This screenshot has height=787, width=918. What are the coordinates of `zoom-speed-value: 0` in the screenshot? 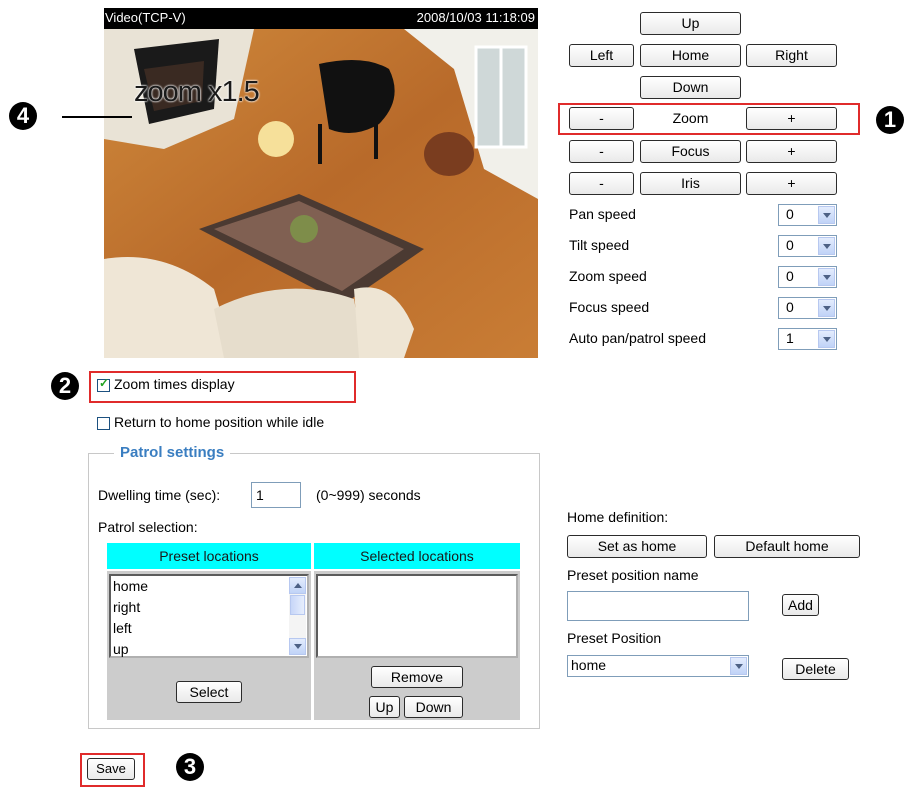 It's located at (790, 276).